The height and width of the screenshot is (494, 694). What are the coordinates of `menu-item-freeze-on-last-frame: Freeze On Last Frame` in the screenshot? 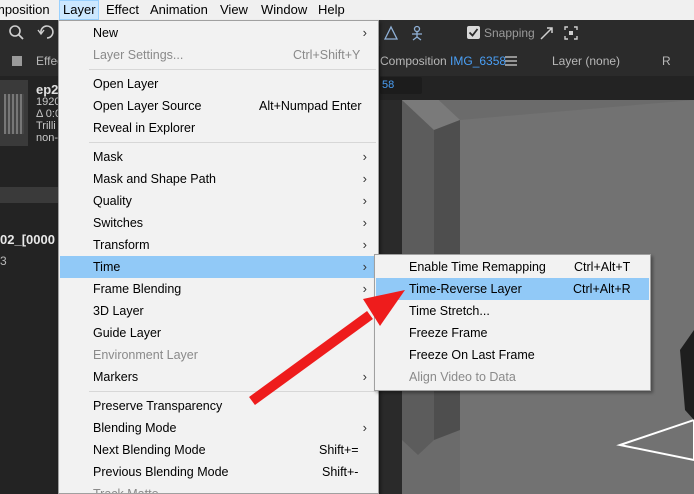 It's located at (512, 355).